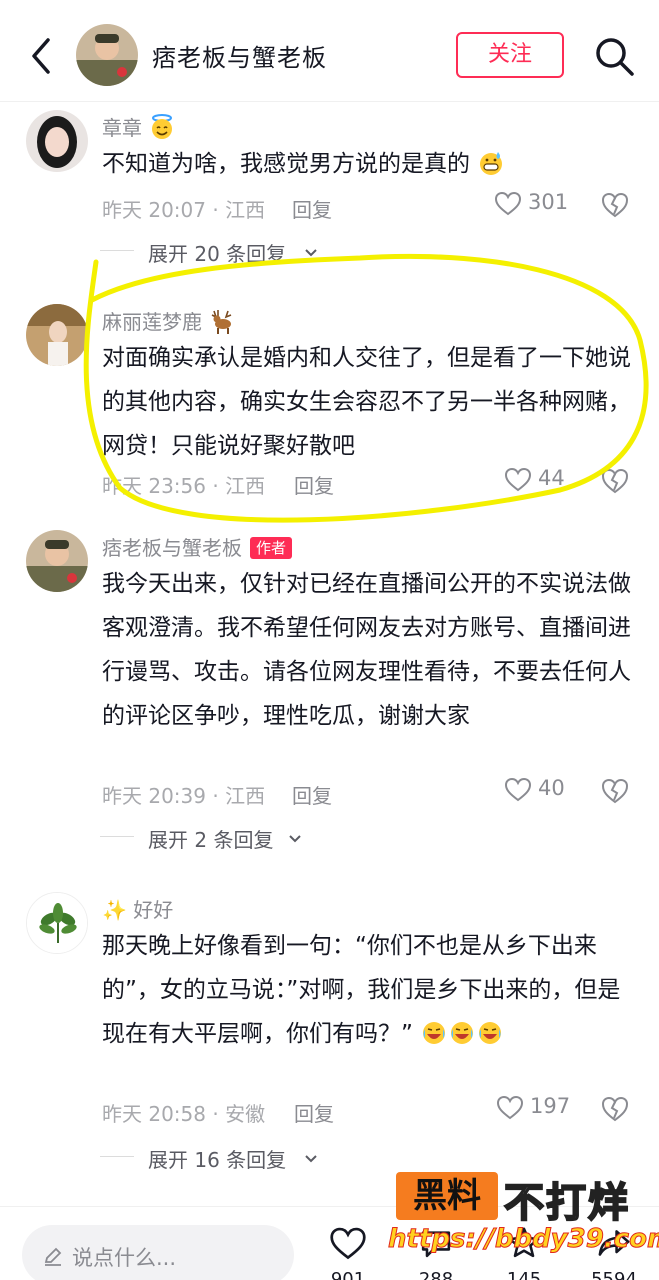 This screenshot has height=1280, width=659. I want to click on pencil-icon, so click(53, 1256).